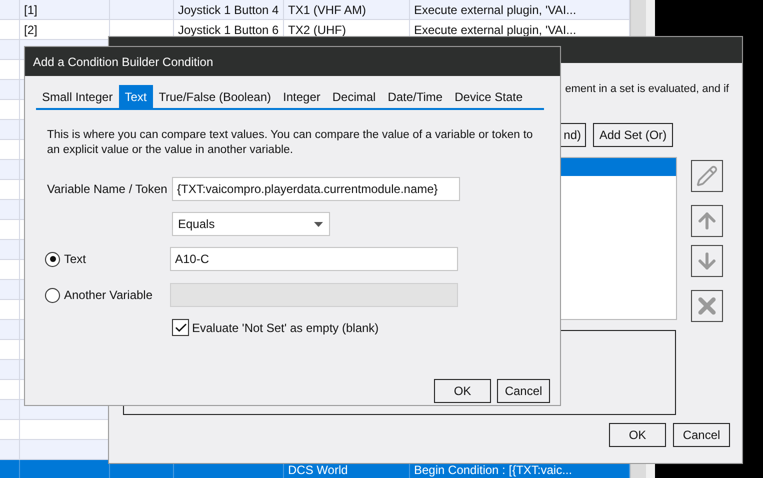 The width and height of the screenshot is (763, 478). What do you see at coordinates (488, 96) in the screenshot?
I see `tab: Device State` at bounding box center [488, 96].